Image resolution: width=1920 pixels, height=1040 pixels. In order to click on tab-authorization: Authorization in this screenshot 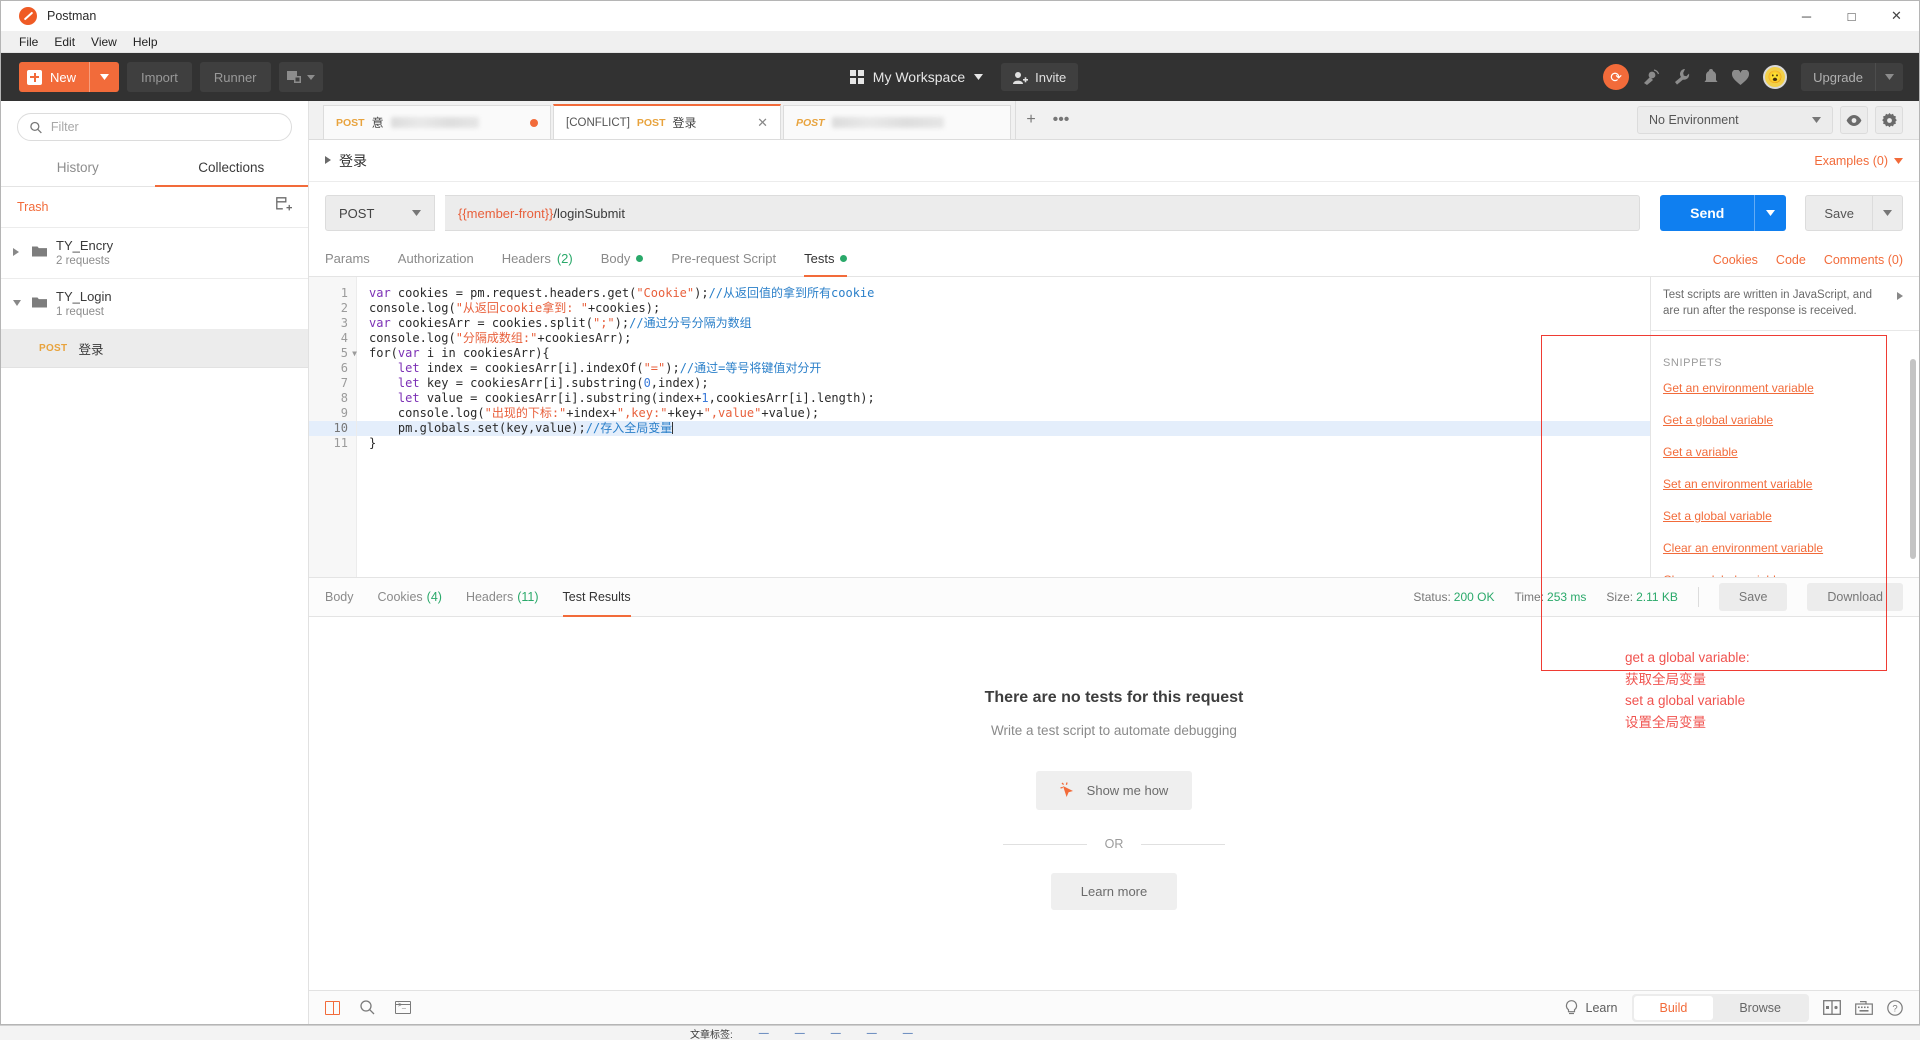, I will do `click(436, 260)`.